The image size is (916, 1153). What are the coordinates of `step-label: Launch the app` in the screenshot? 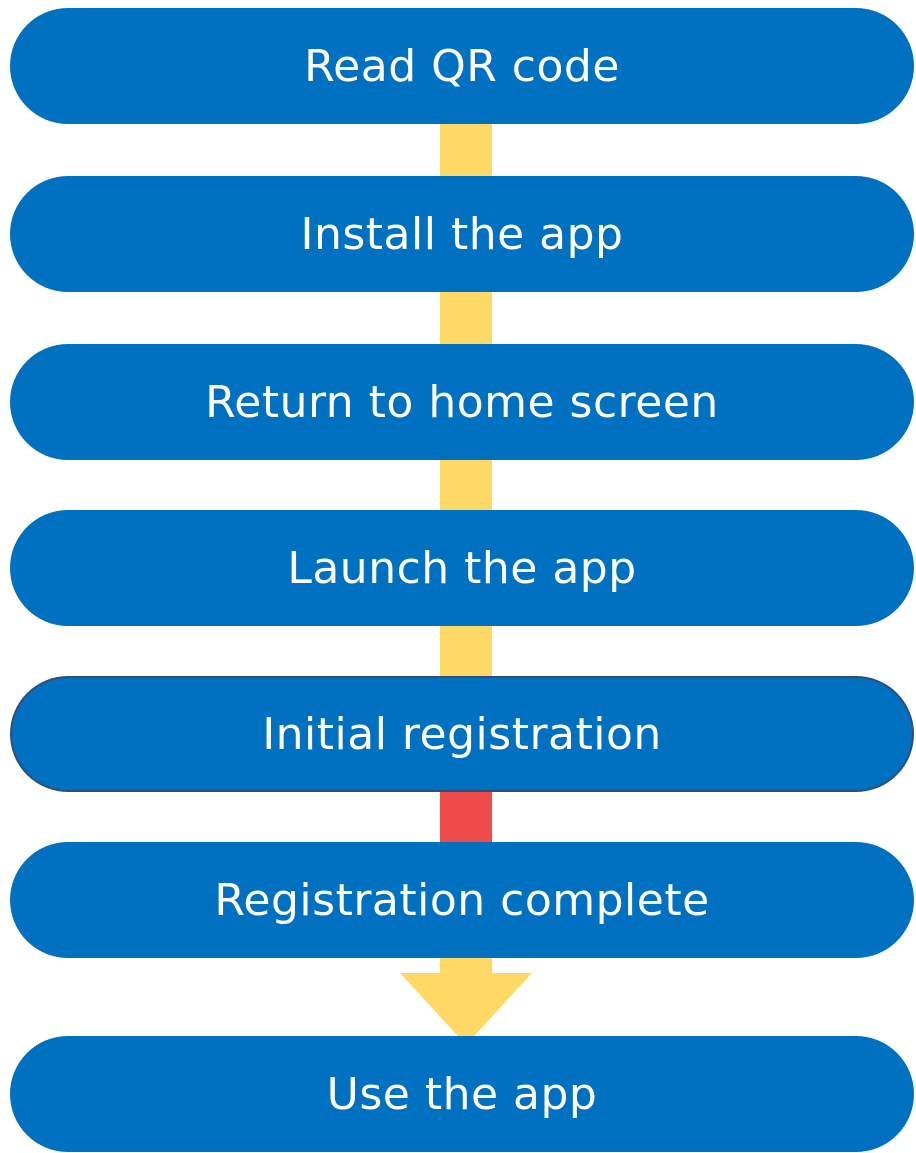 It's located at (462, 568).